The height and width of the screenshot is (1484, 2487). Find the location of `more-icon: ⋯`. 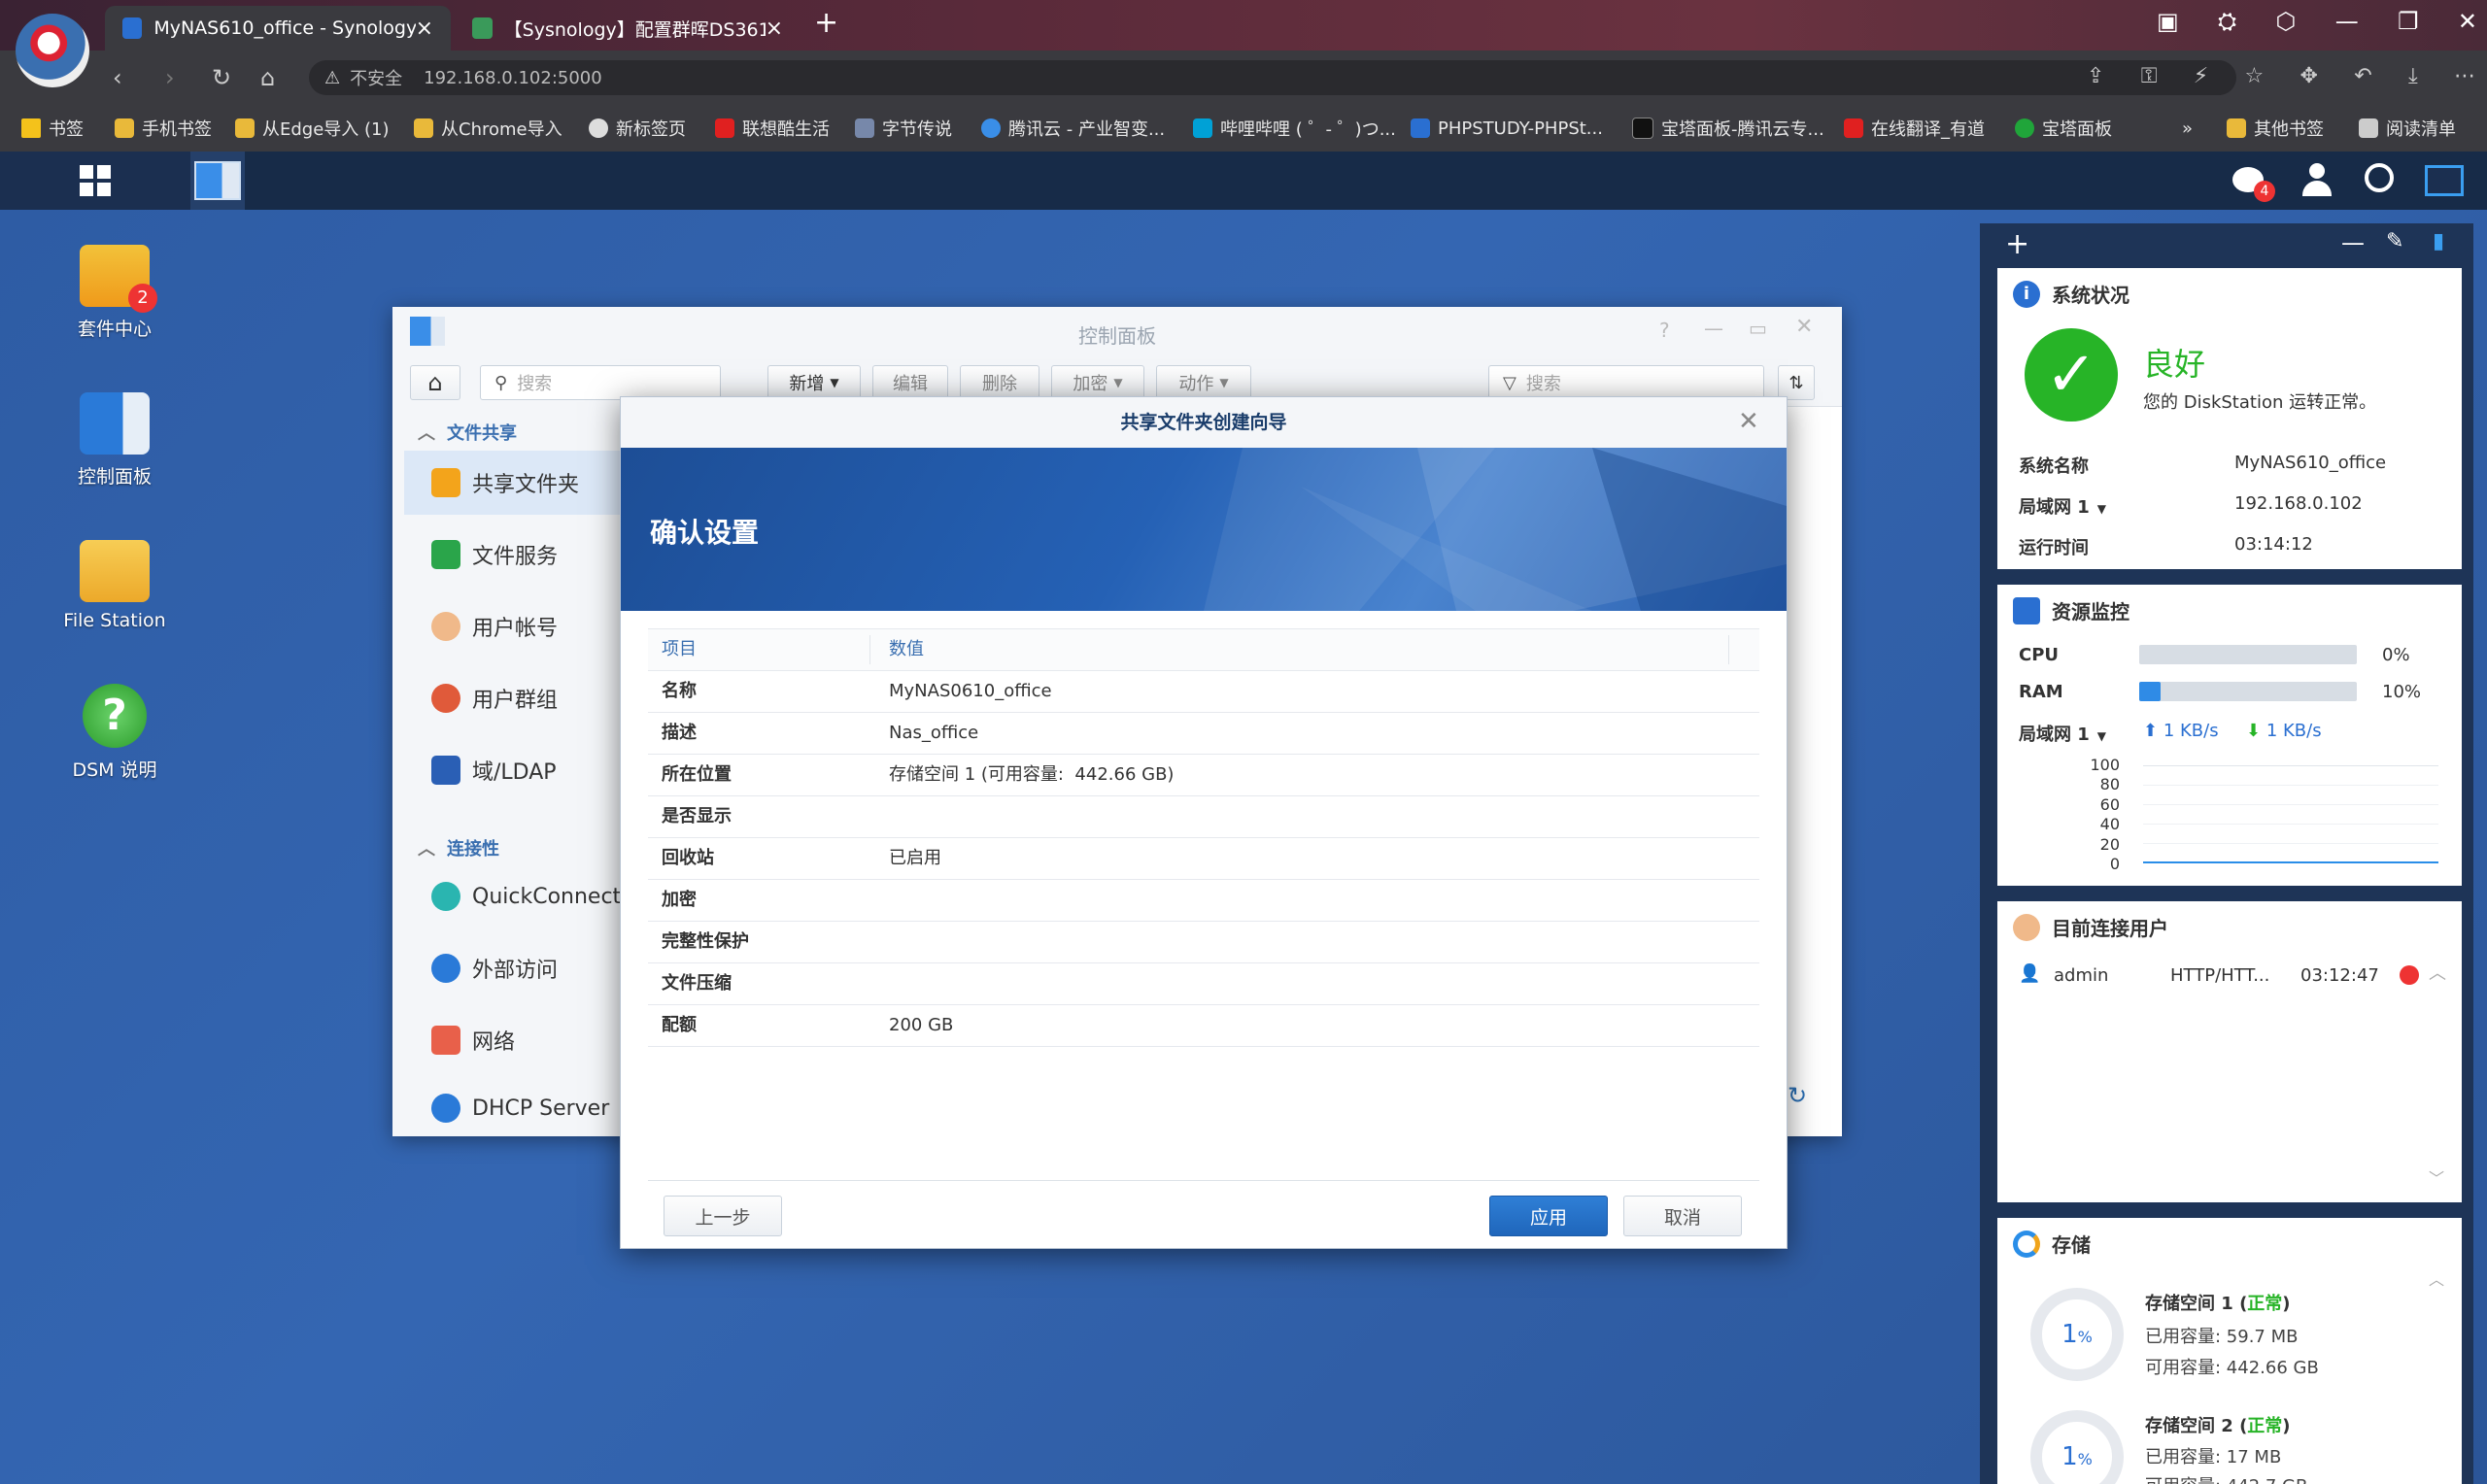

more-icon: ⋯ is located at coordinates (2464, 76).